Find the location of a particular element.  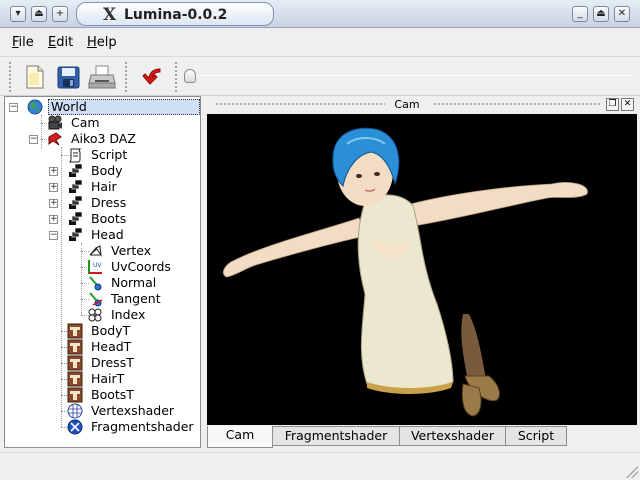

panel-splitter is located at coordinates (204, 272).